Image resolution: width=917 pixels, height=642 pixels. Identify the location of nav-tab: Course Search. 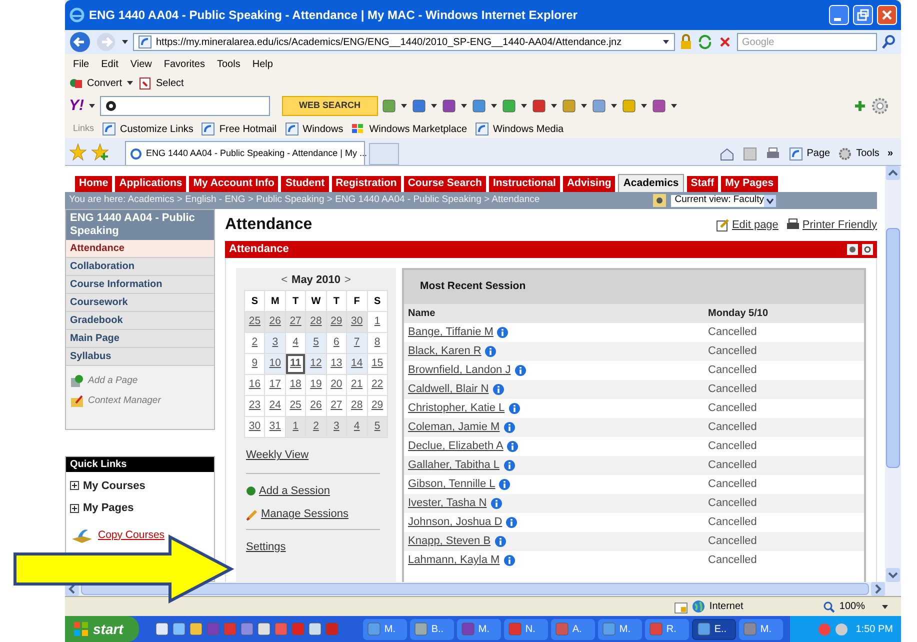
(445, 184).